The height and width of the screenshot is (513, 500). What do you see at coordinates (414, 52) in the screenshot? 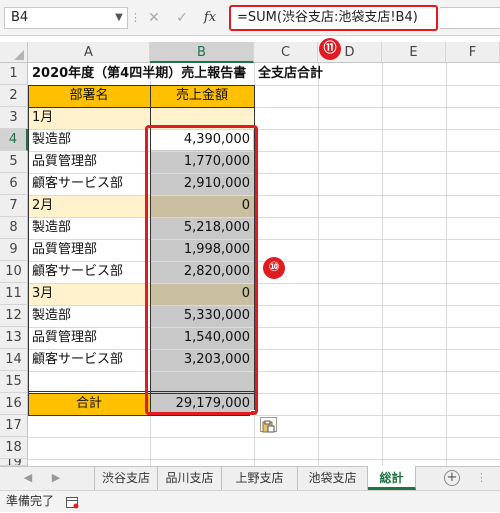
I see `column-header-e: E` at bounding box center [414, 52].